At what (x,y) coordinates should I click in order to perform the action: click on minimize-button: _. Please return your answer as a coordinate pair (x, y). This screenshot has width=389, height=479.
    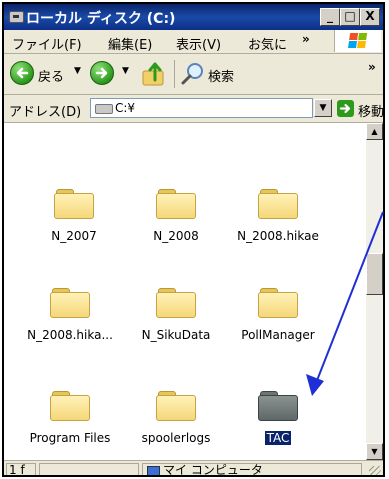
    Looking at the image, I should click on (330, 17).